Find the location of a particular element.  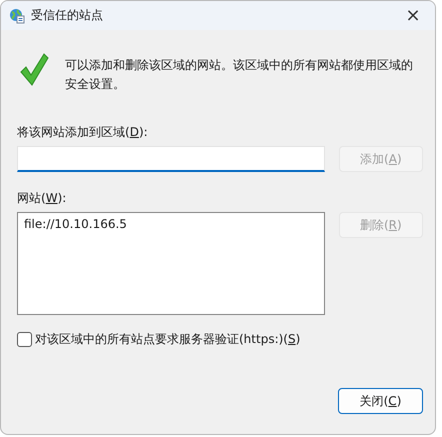

add-site-label: 将该网站添加到区域(D): is located at coordinates (83, 132).